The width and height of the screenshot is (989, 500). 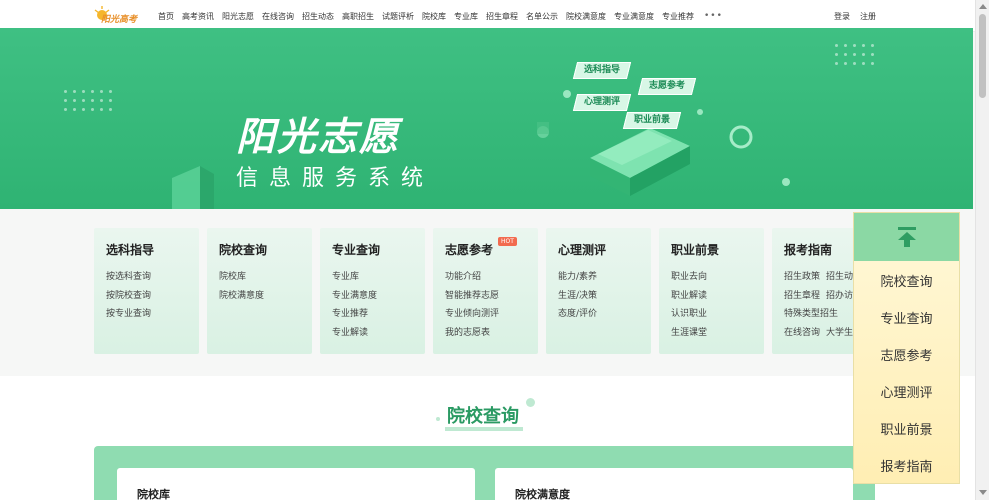 I want to click on category-link: 招生政策, so click(x=802, y=277).